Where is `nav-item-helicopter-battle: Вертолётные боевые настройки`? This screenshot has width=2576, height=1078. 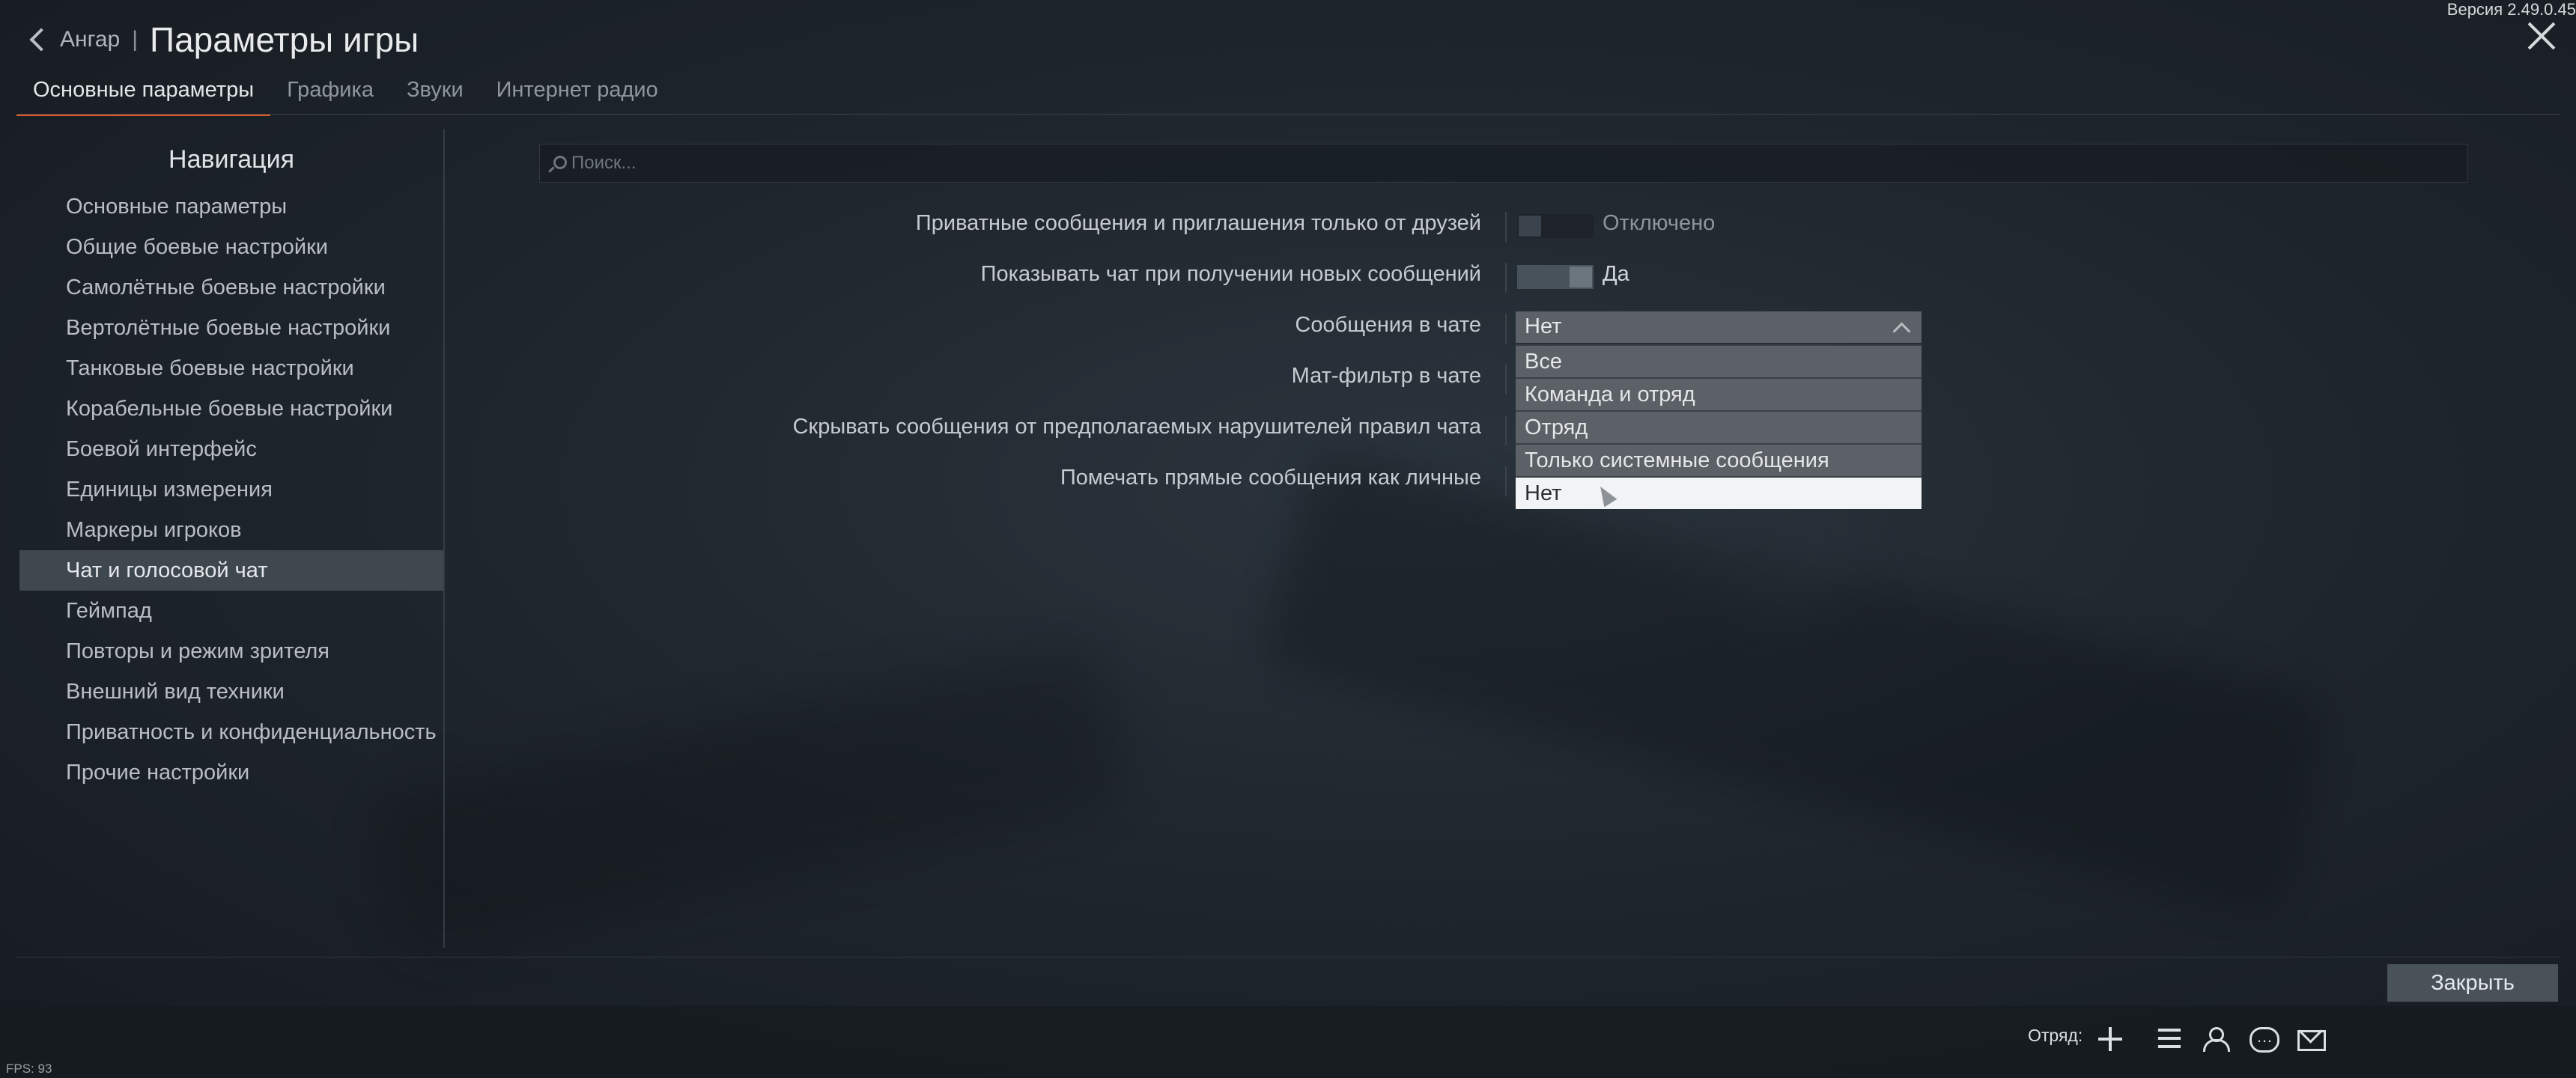 nav-item-helicopter-battle: Вертолётные боевые настройки is located at coordinates (231, 328).